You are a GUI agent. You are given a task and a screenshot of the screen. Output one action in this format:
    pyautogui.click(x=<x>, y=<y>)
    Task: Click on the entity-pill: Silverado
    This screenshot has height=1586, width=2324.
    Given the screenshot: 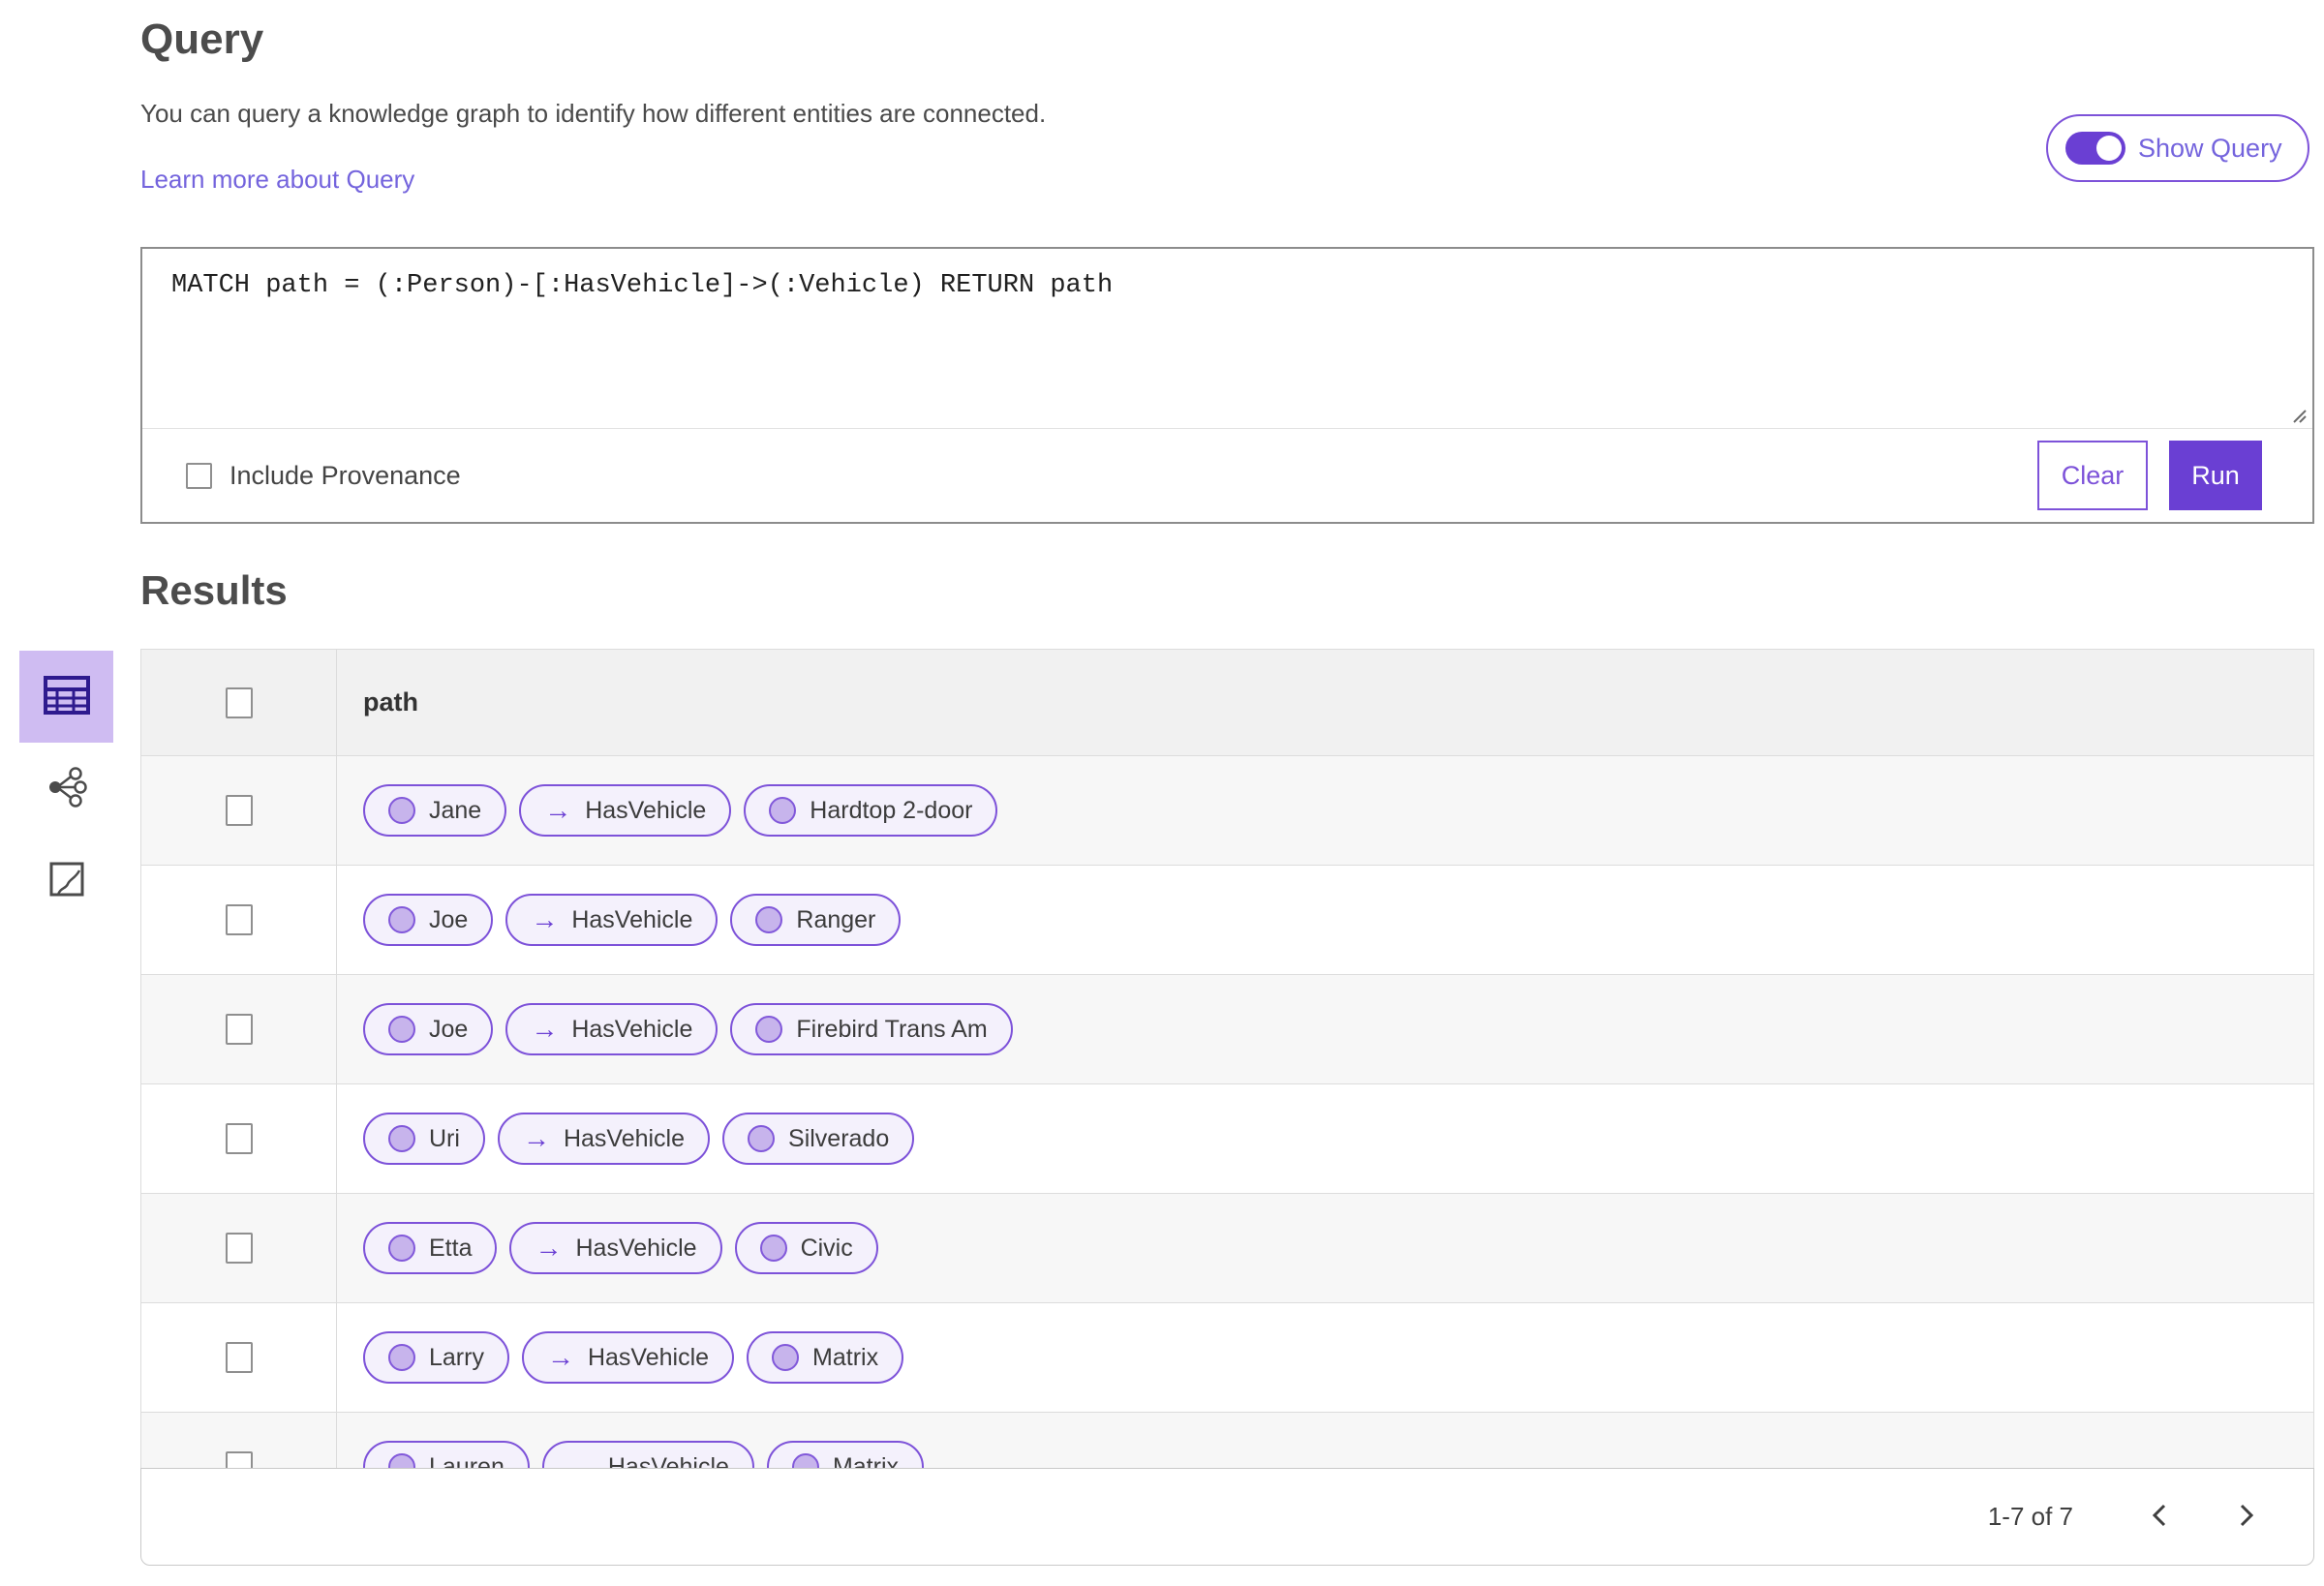 What is the action you would take?
    pyautogui.click(x=818, y=1139)
    